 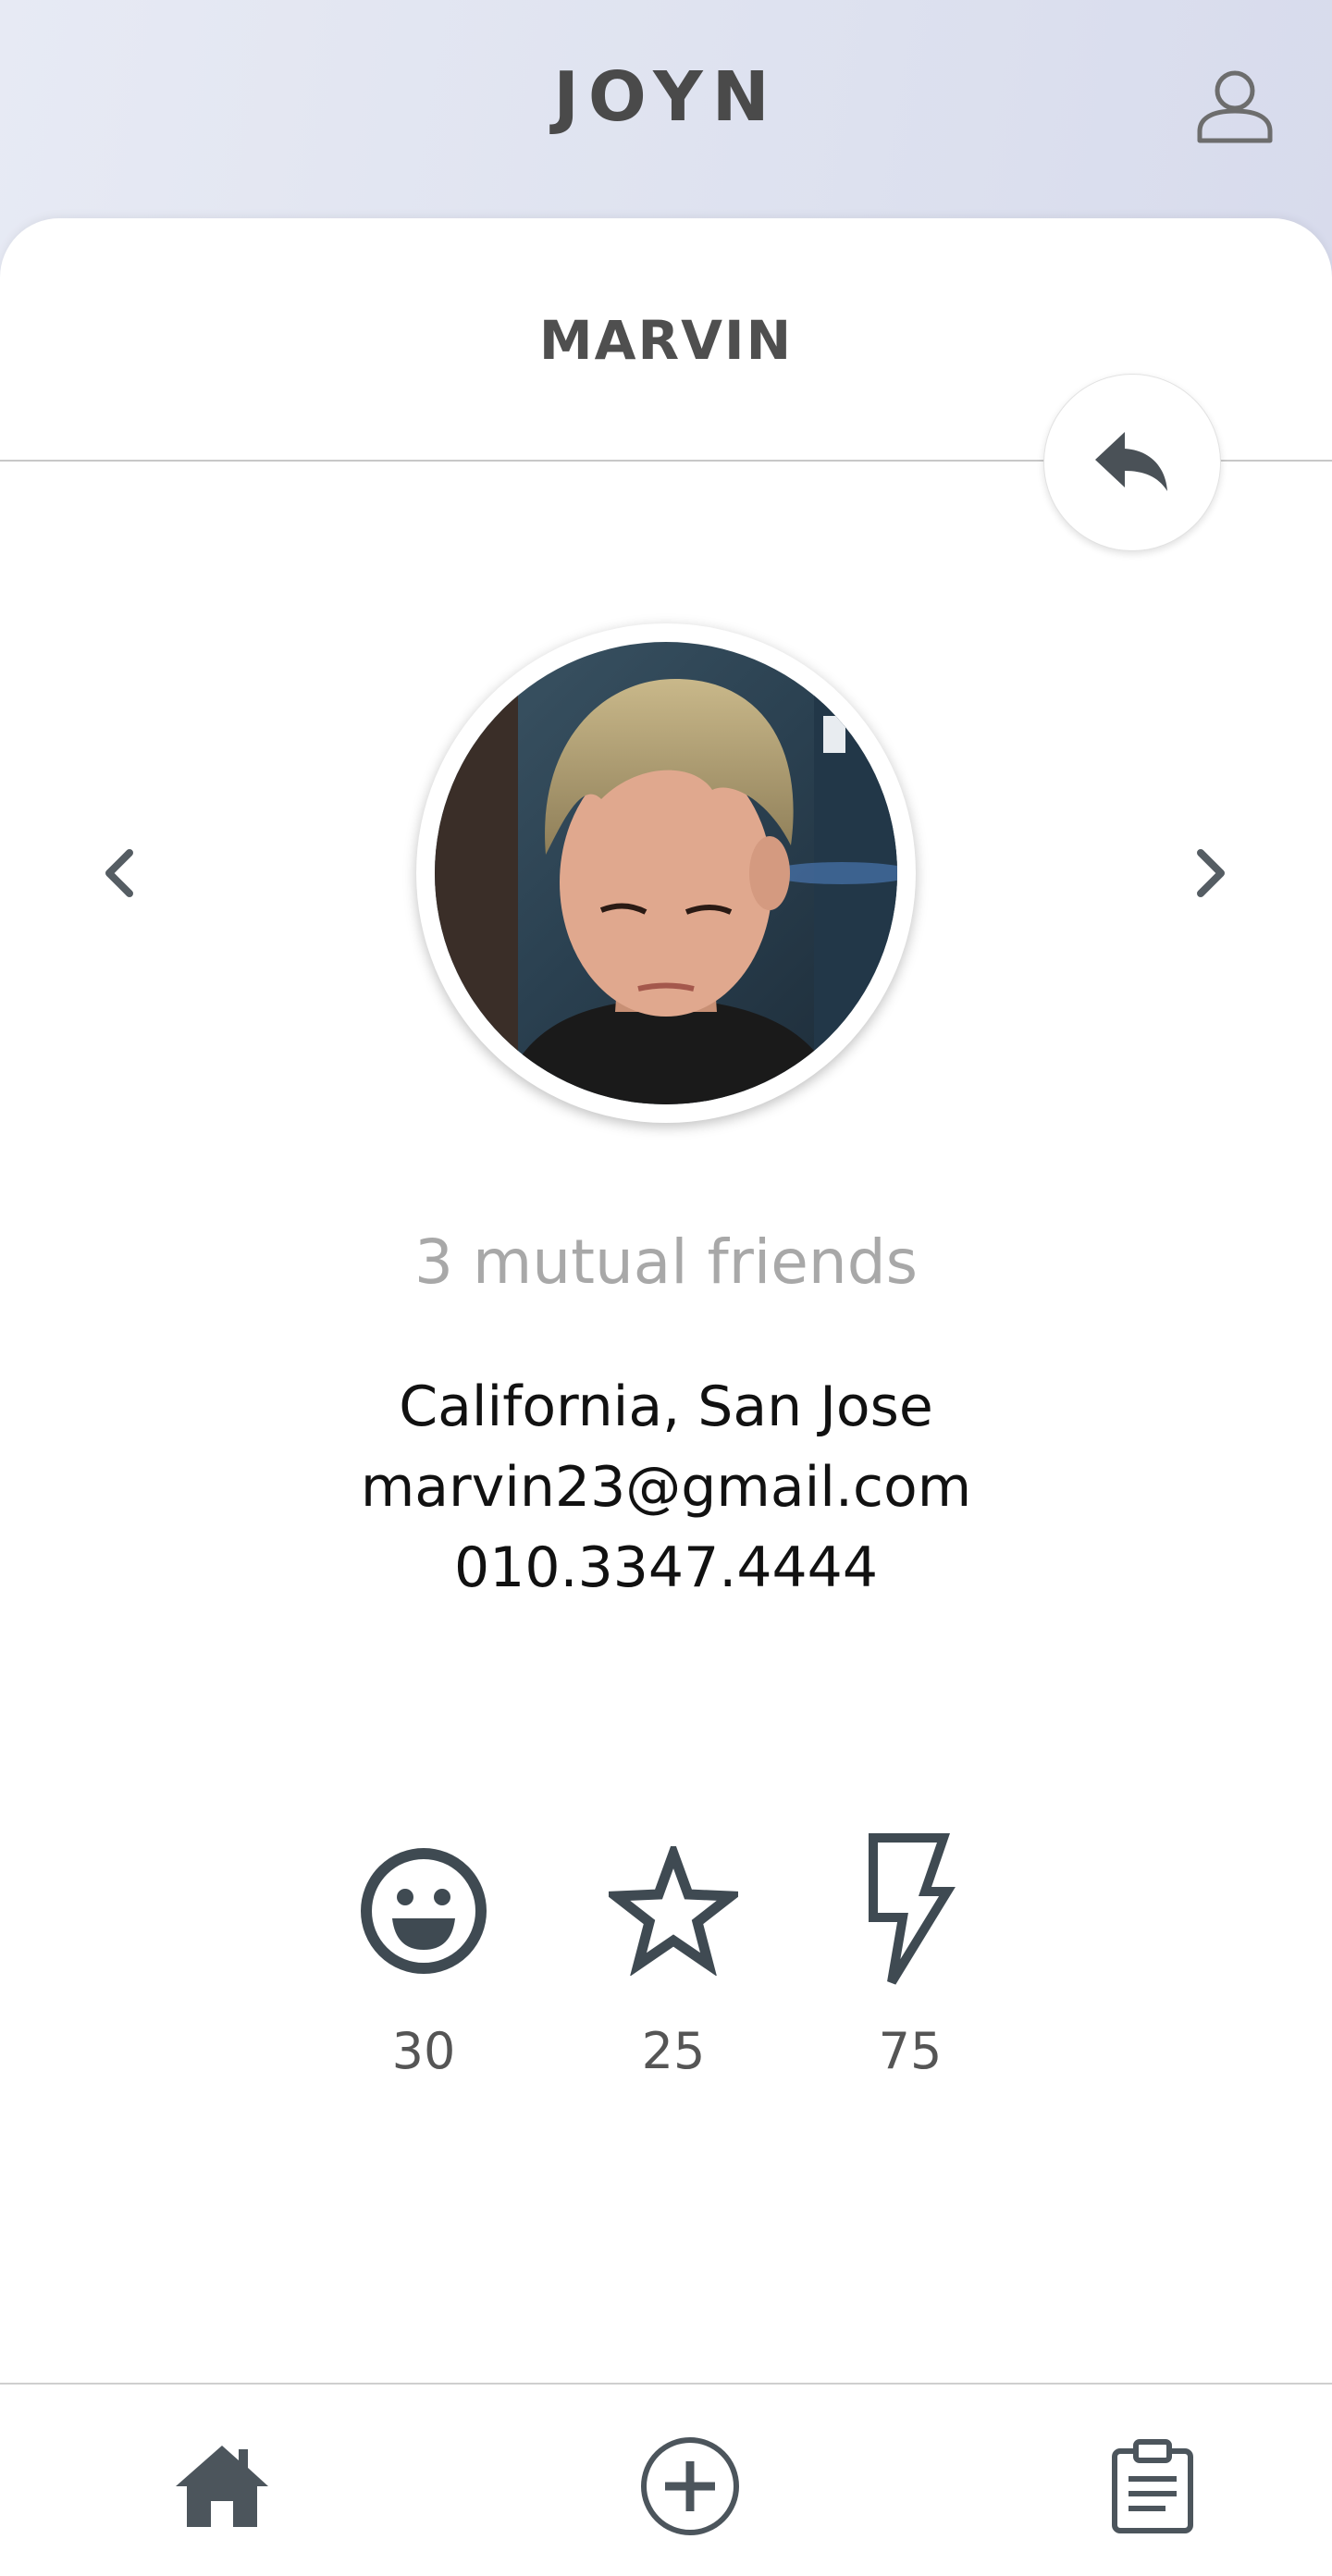 I want to click on back-button, so click(x=1132, y=462).